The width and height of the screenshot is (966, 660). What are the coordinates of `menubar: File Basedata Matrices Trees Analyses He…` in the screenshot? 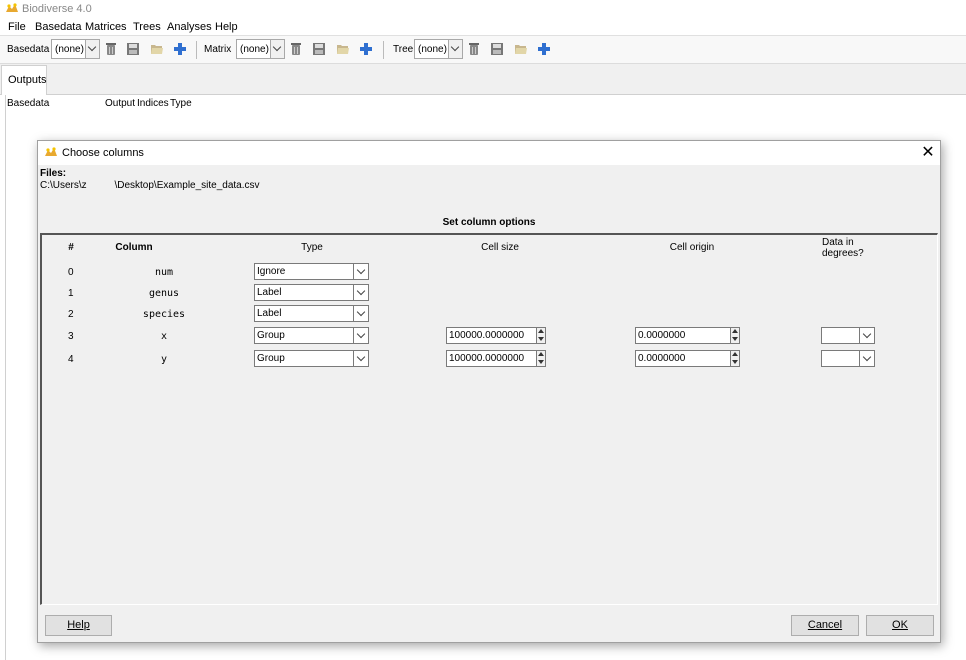 It's located at (483, 27).